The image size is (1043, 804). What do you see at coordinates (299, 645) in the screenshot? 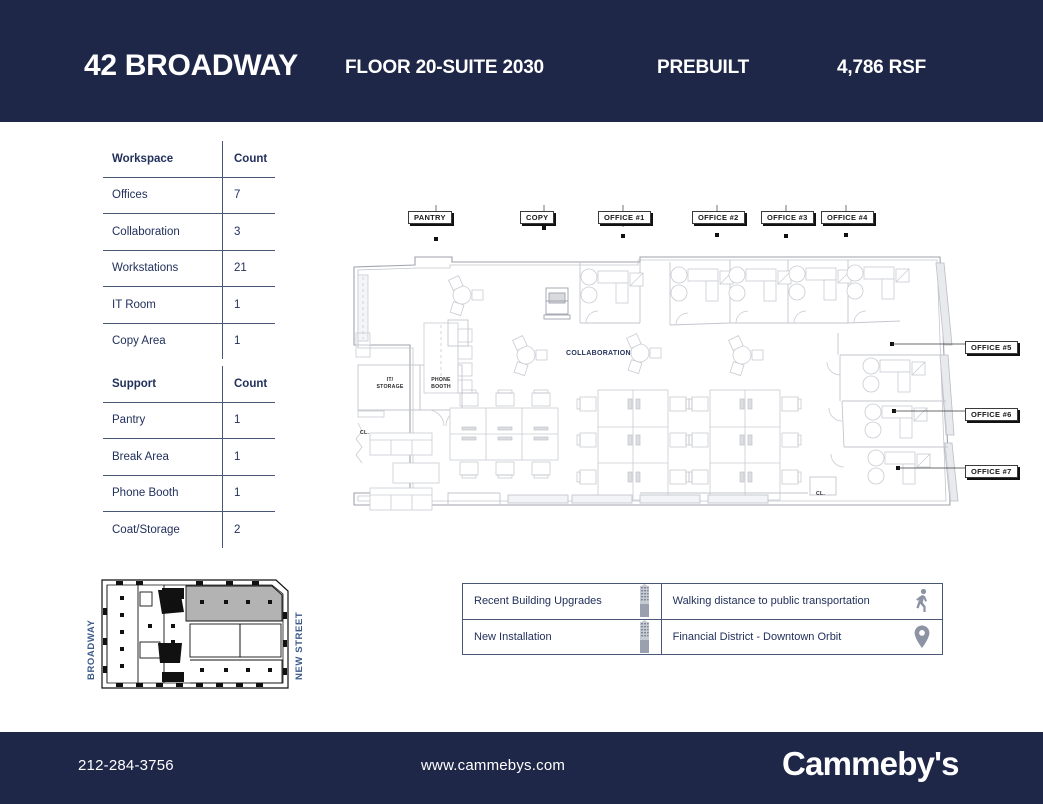
I see `keyplan-street-label-new-street: NEW STREET` at bounding box center [299, 645].